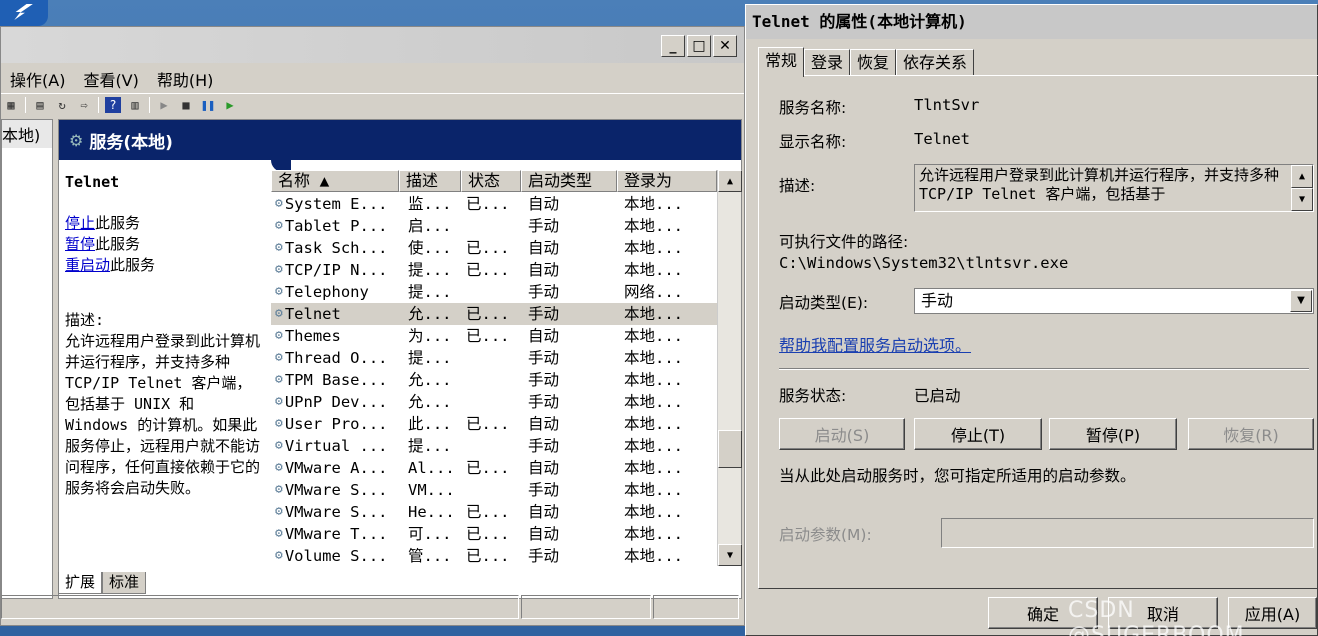 The height and width of the screenshot is (636, 1318). I want to click on tab-logon: 登录, so click(827, 62).